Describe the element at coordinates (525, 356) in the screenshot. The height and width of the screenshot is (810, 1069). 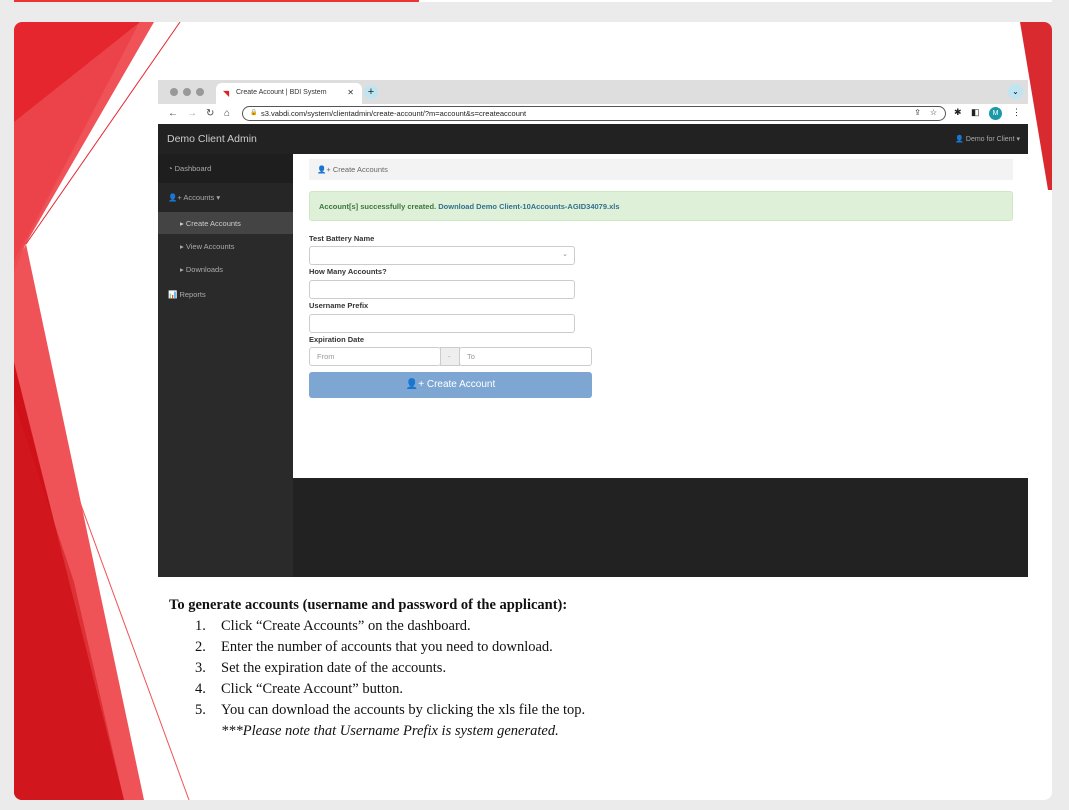
I see `expiration-to-input: To` at that location.